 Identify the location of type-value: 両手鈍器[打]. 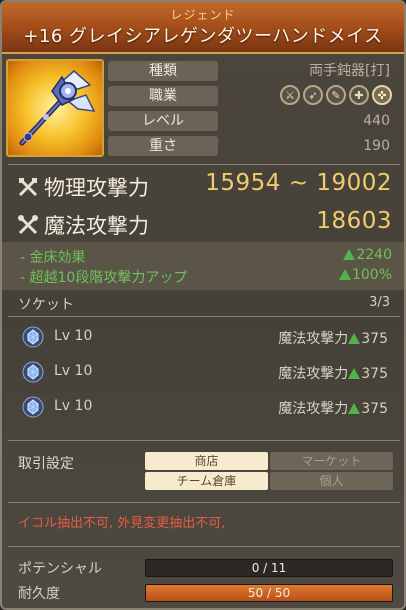
(349, 71).